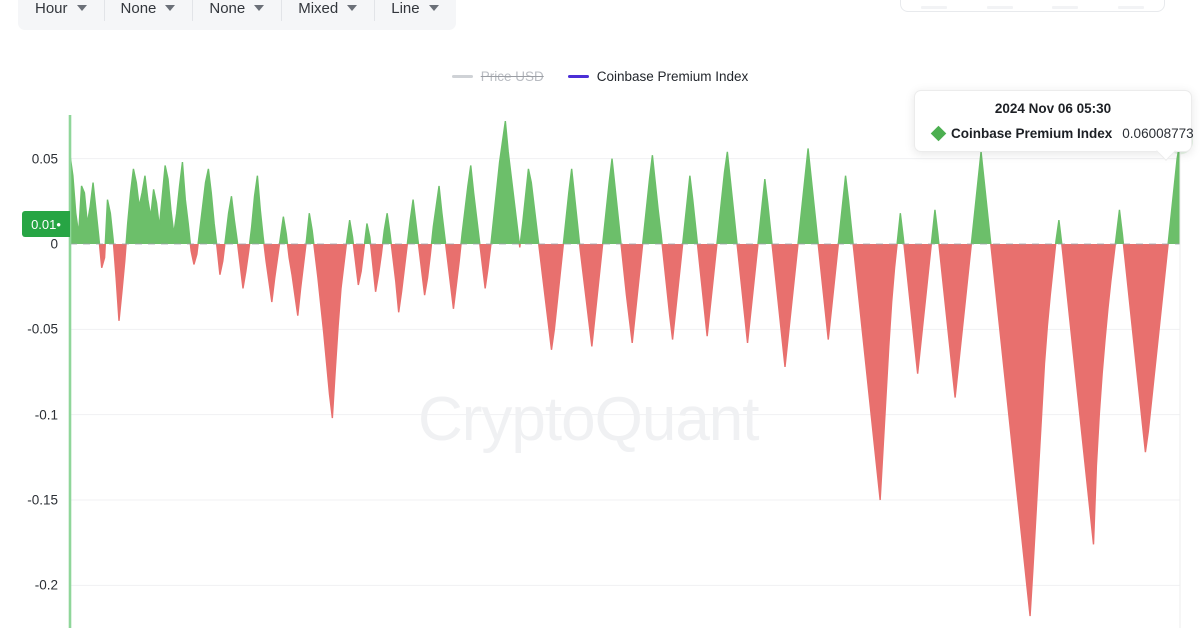  What do you see at coordinates (46, 585) in the screenshot?
I see `y-axis-tick-label: -0.2` at bounding box center [46, 585].